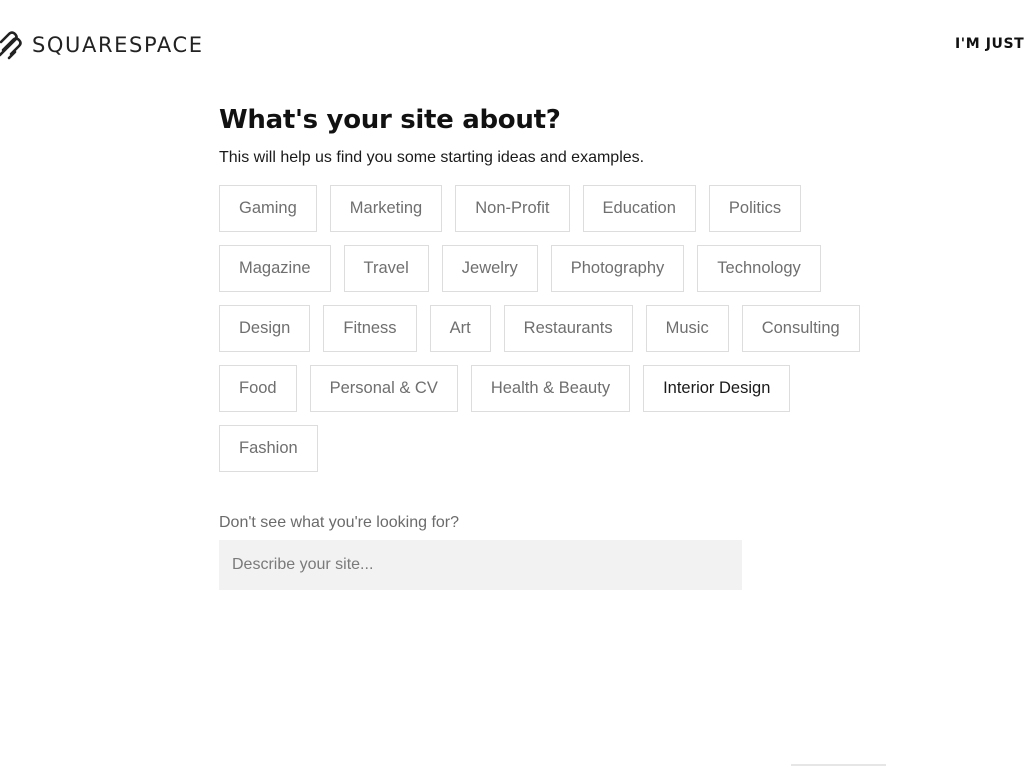 The width and height of the screenshot is (1024, 768). I want to click on category-tag-gaming: Gaming, so click(268, 208).